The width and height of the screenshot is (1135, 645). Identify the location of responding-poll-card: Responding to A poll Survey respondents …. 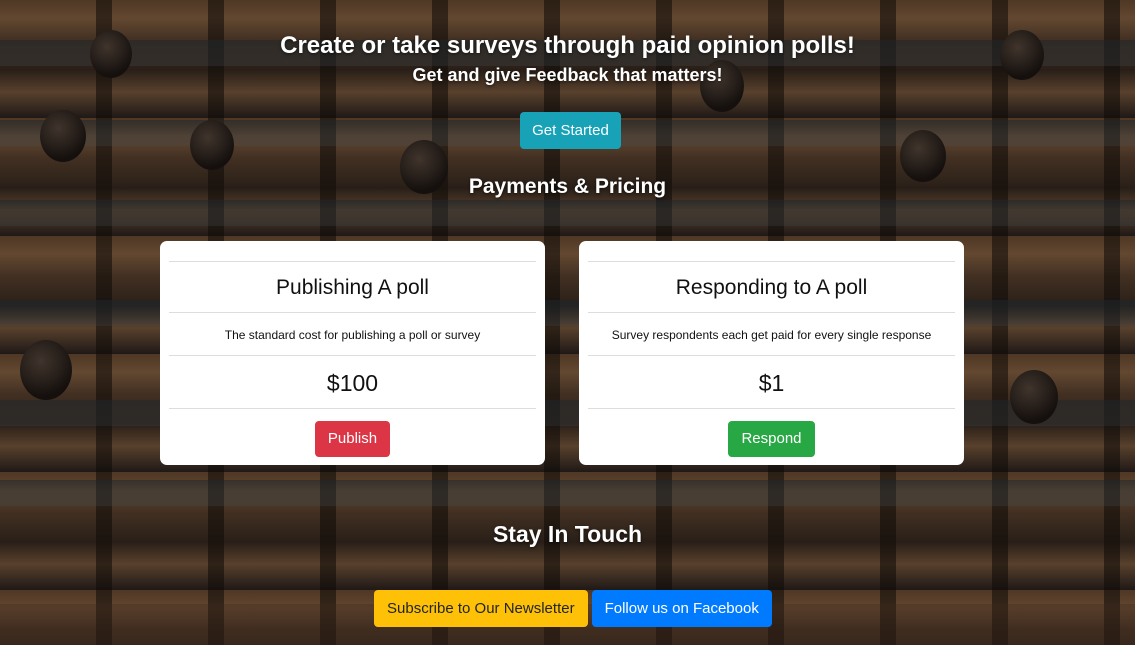
(771, 353).